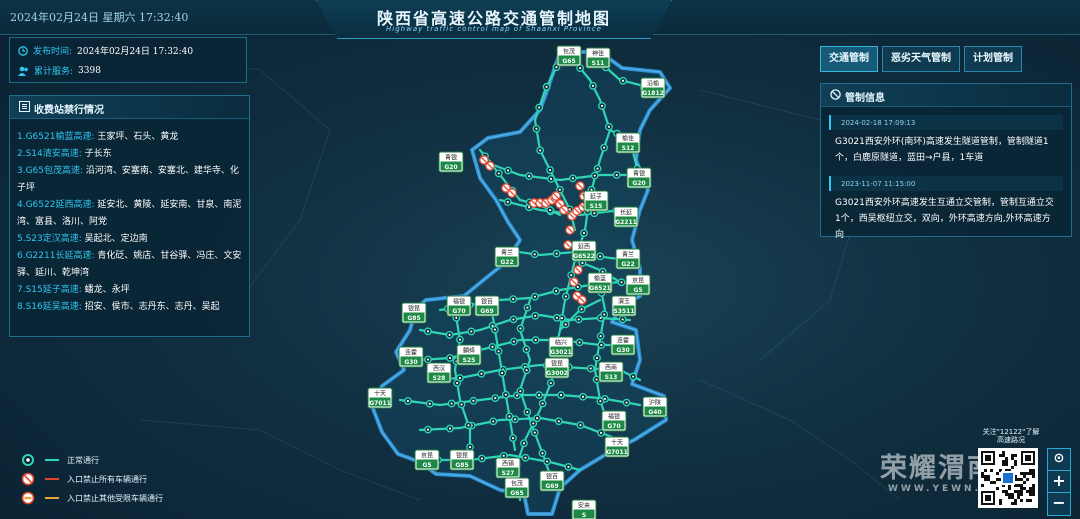 This screenshot has width=1080, height=519. What do you see at coordinates (921, 59) in the screenshot?
I see `tab-weather-control: 恶劣天气管制` at bounding box center [921, 59].